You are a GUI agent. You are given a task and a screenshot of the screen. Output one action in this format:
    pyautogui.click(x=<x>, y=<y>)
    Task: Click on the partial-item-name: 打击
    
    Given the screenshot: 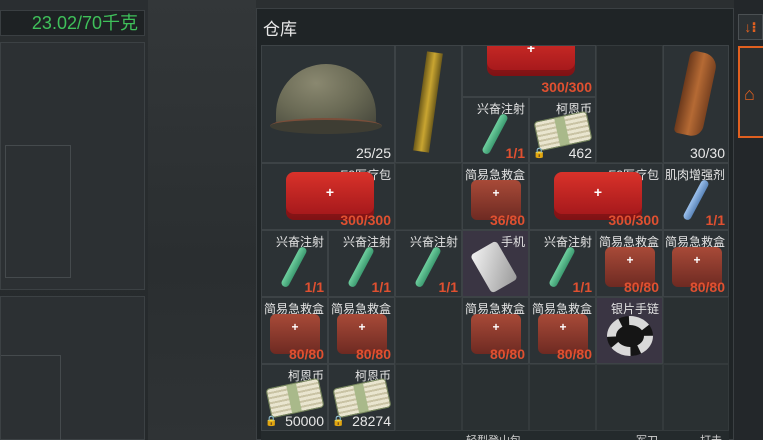 What is the action you would take?
    pyautogui.click(x=711, y=436)
    